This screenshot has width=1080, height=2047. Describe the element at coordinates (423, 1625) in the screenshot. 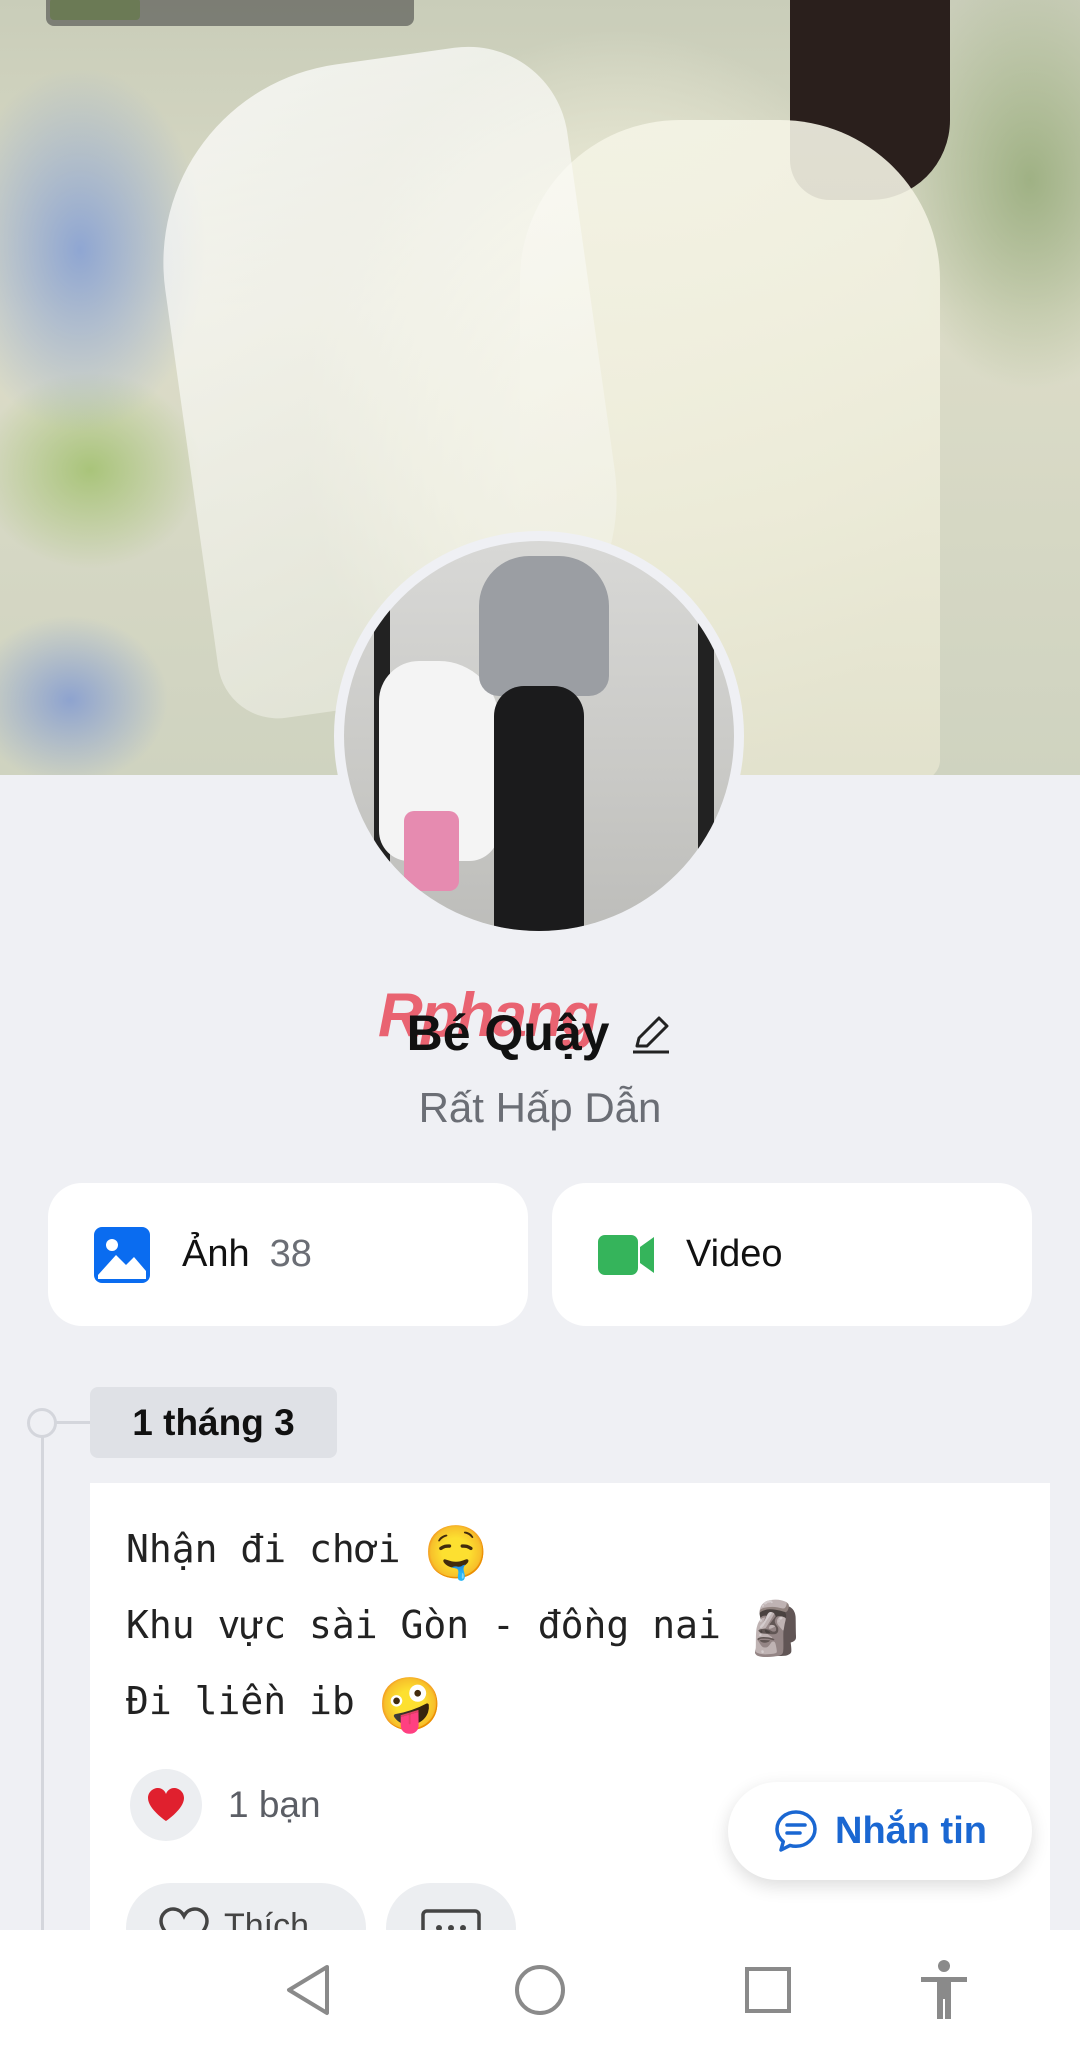

I see `post-line-2: Khu vực sài Gòn - đồng nai` at that location.